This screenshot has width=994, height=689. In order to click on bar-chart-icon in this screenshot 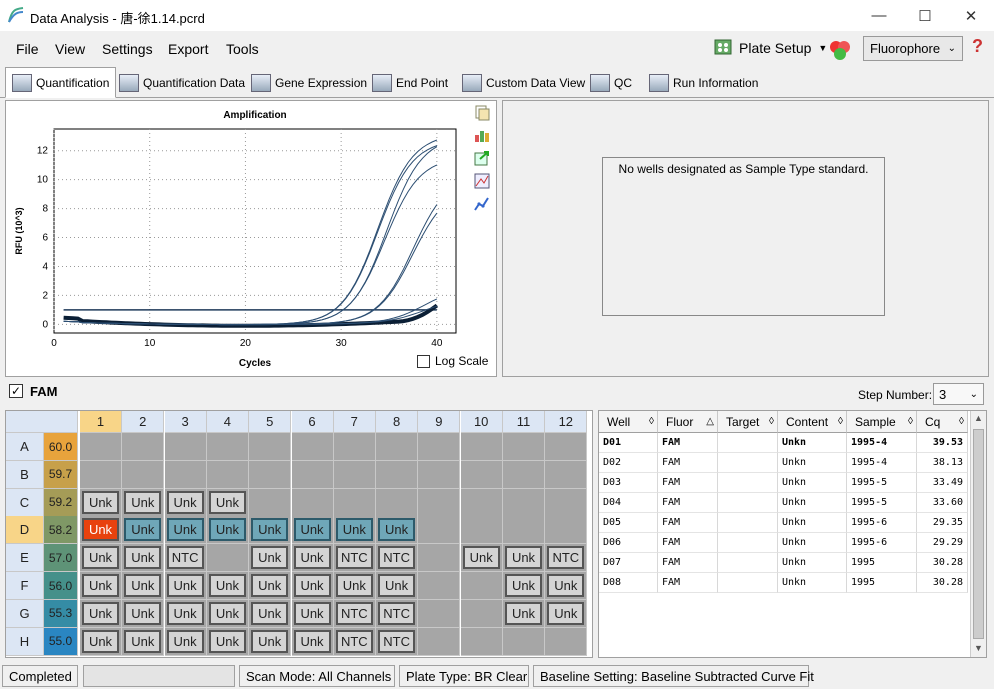, I will do `click(482, 135)`.